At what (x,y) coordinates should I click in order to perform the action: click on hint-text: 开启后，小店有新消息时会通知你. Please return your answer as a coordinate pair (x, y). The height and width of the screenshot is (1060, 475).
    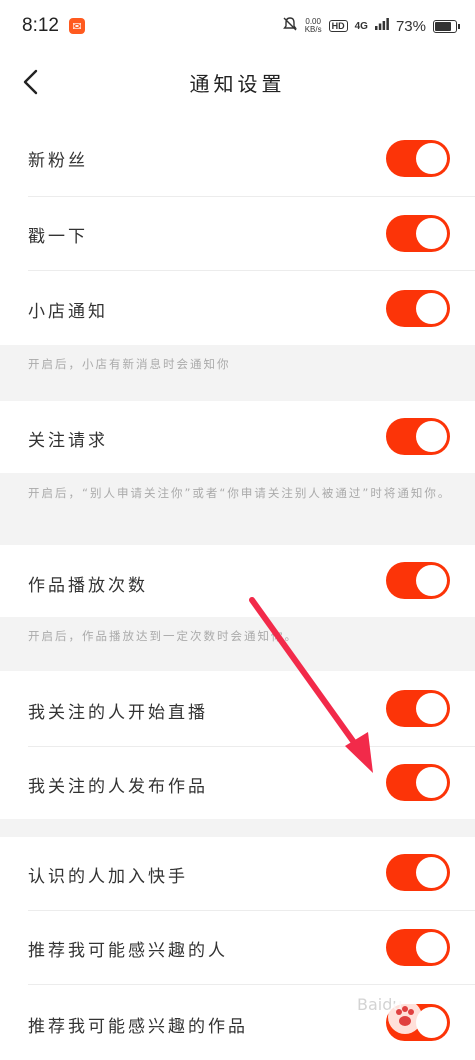
    Looking at the image, I should click on (129, 364).